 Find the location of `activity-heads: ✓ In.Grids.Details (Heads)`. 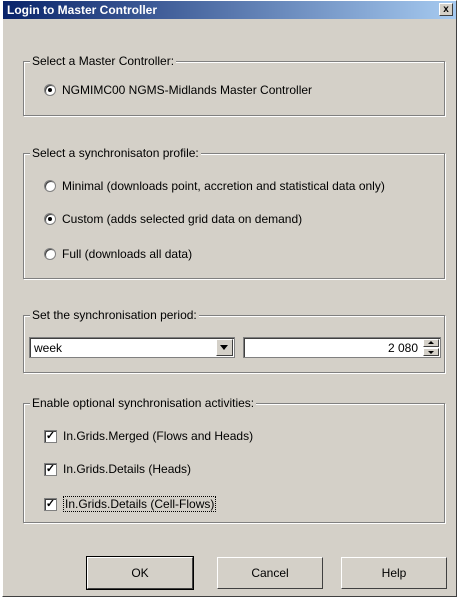

activity-heads: ✓ In.Grids.Details (Heads) is located at coordinates (117, 469).